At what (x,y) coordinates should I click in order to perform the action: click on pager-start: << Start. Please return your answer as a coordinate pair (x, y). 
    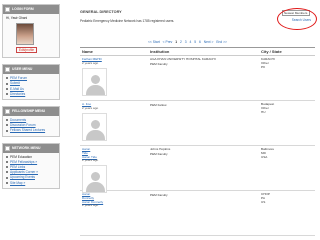
    Looking at the image, I should click on (154, 42).